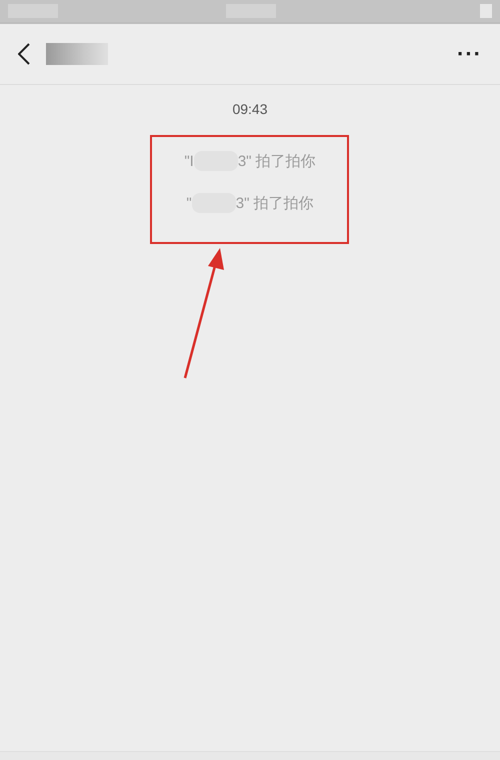 This screenshot has height=760, width=500. I want to click on message-time: 09:43, so click(250, 109).